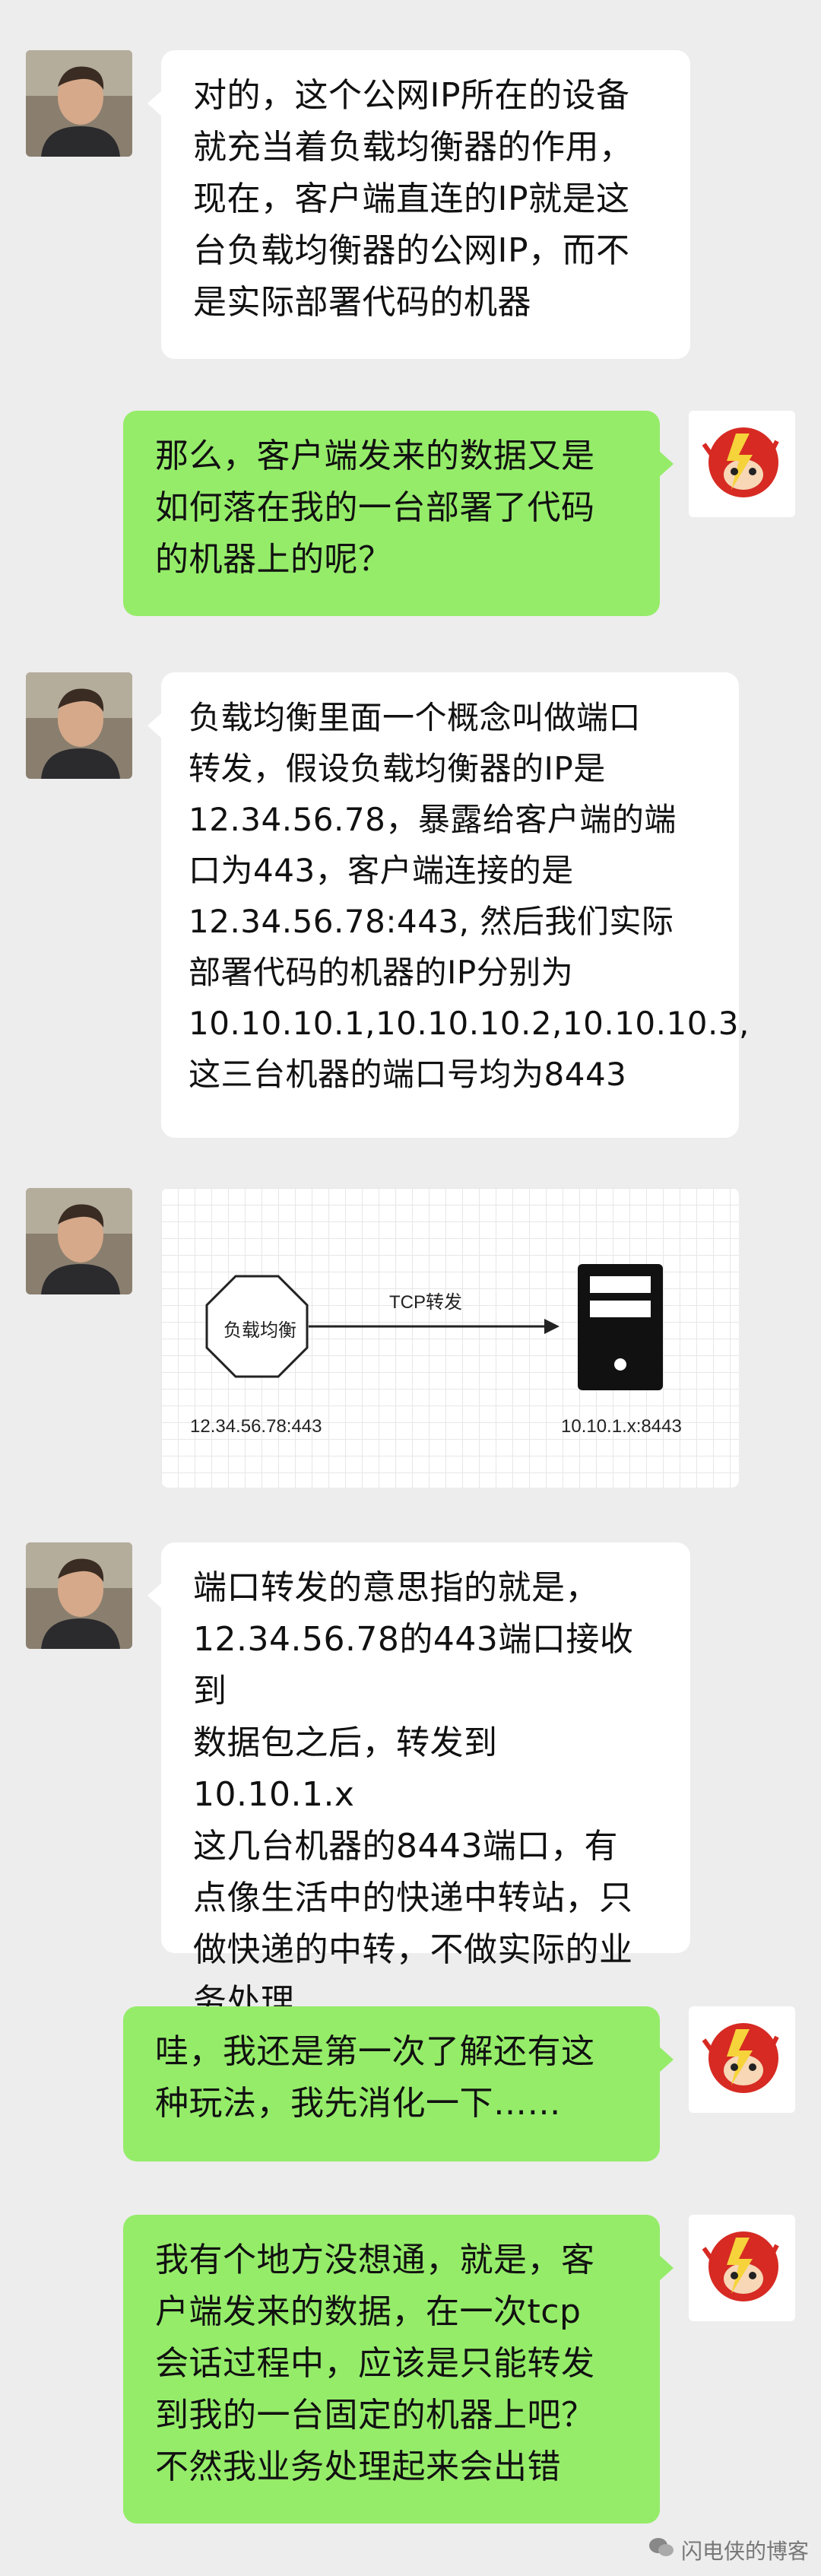 Image resolution: width=821 pixels, height=2576 pixels. I want to click on node-label: 负载均衡, so click(259, 1330).